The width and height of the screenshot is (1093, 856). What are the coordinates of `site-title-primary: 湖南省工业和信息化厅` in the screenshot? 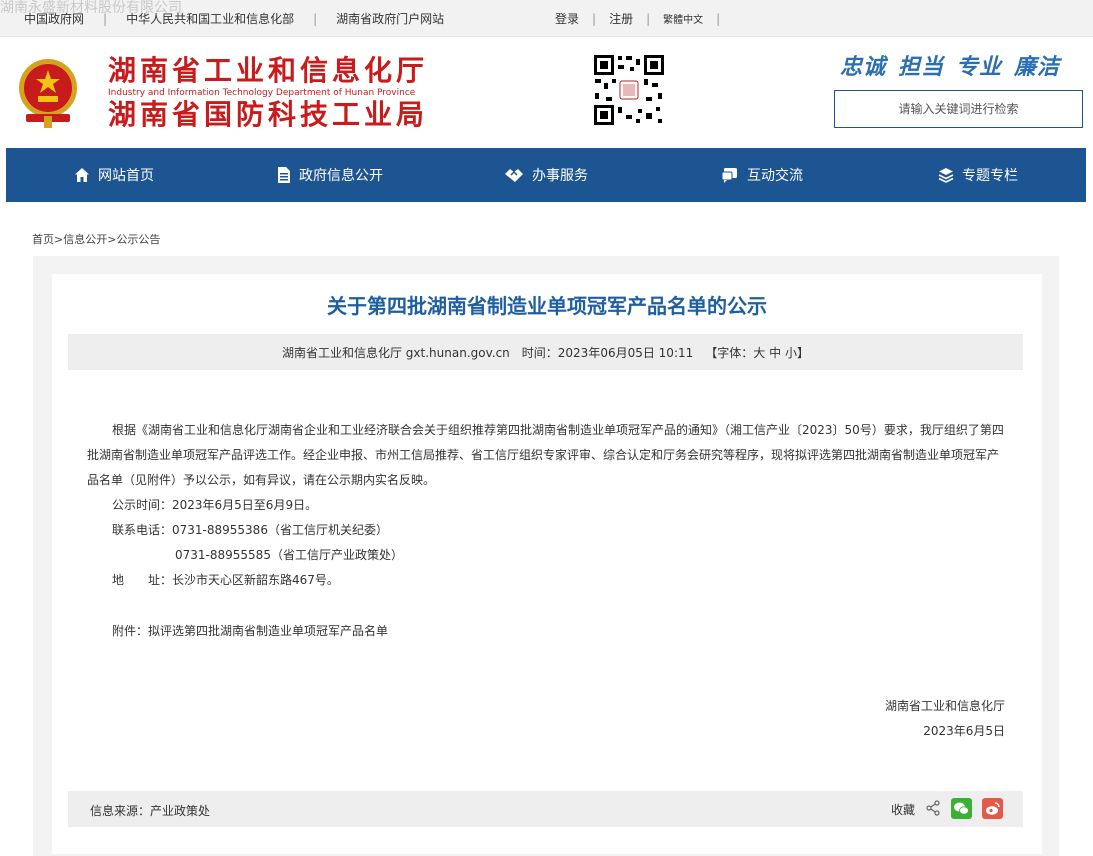 It's located at (268, 70).